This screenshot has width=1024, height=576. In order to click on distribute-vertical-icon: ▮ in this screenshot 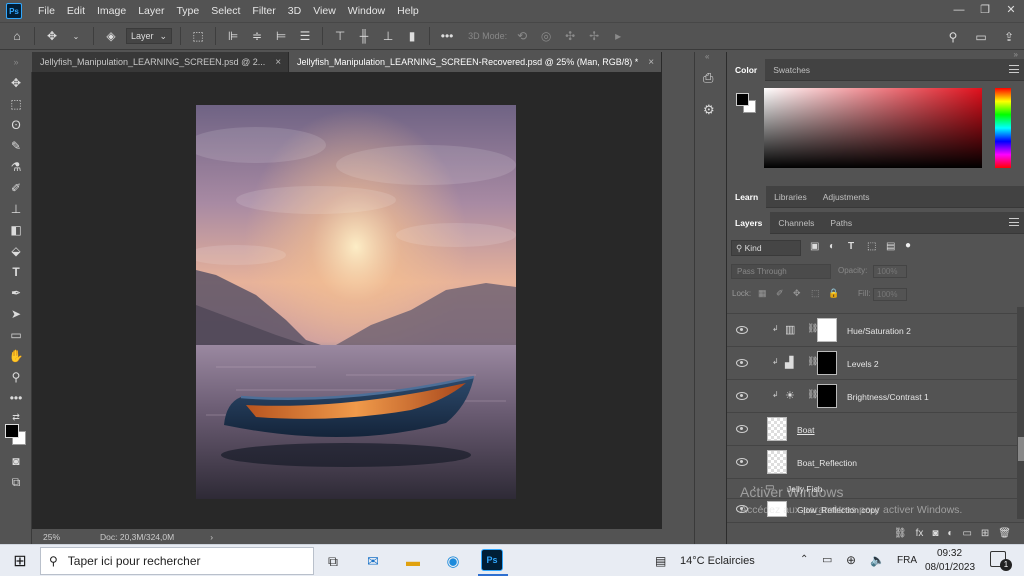, I will do `click(412, 36)`.